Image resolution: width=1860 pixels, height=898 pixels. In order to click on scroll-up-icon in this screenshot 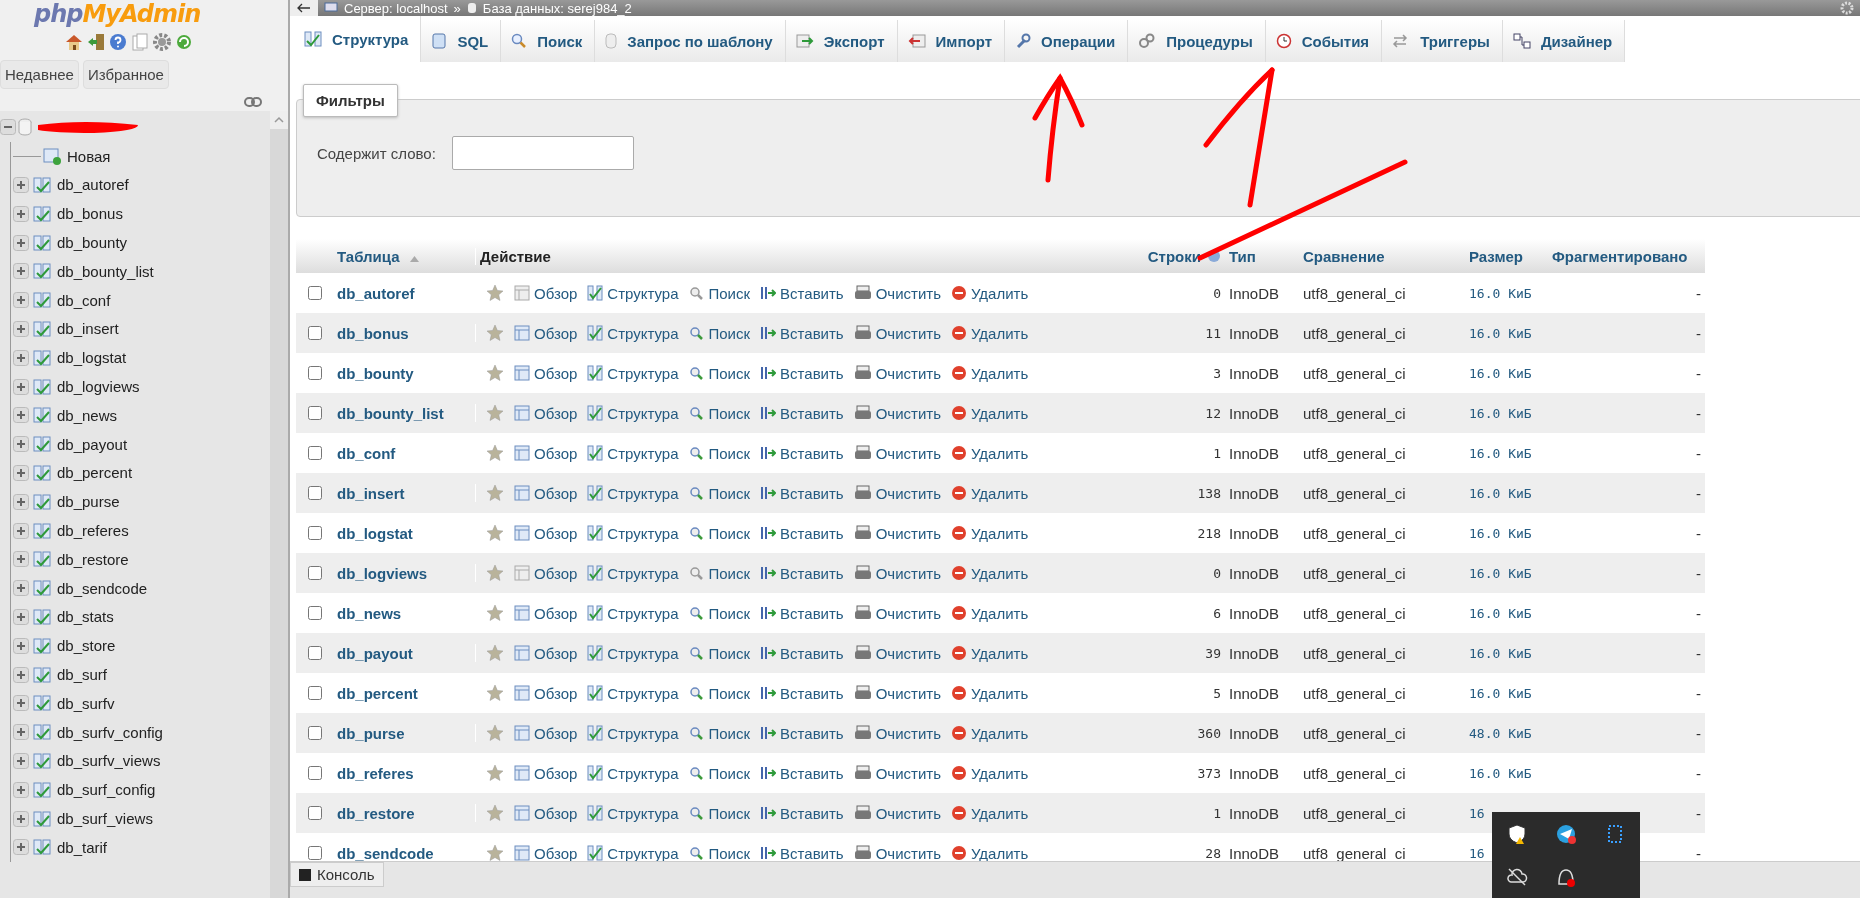, I will do `click(279, 120)`.